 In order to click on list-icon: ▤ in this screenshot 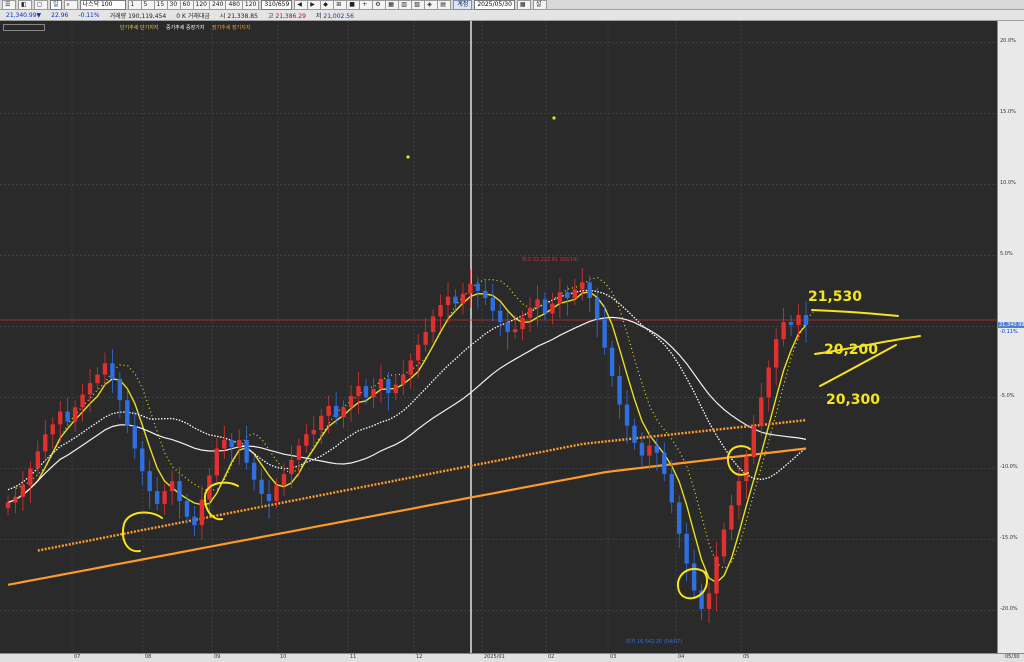, I will do `click(444, 5)`.